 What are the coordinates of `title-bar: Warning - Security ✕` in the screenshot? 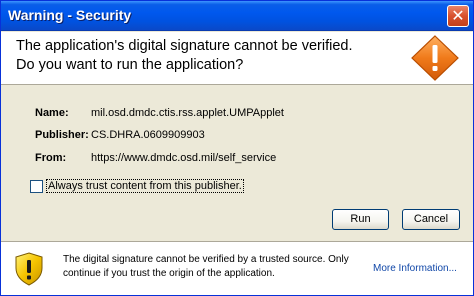 It's located at (237, 16).